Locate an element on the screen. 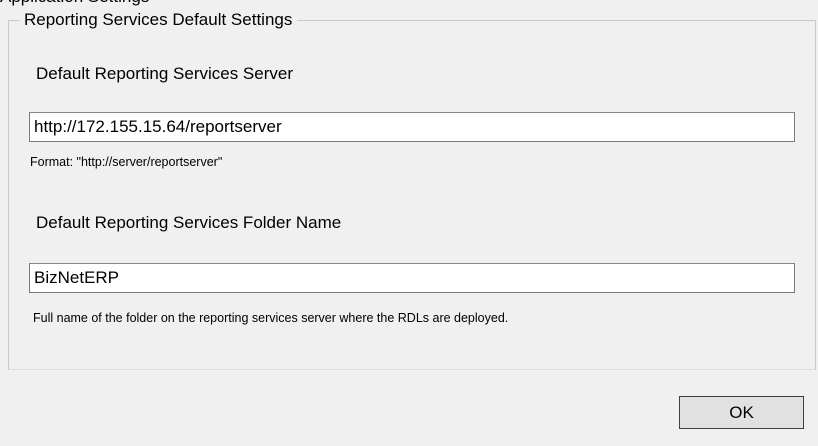  groupbox-title: Reporting Services Default Settings is located at coordinates (159, 20).